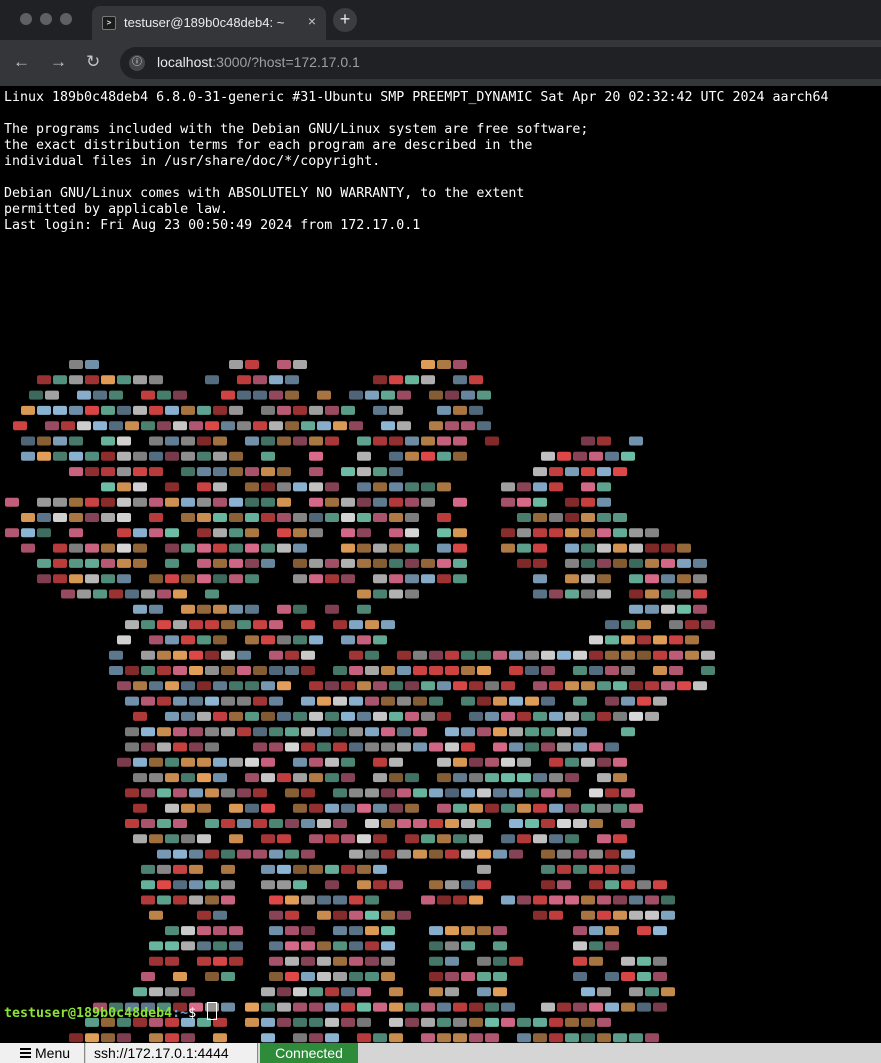 Image resolution: width=881 pixels, height=1063 pixels. I want to click on terminal-line: permitted by applicable law., so click(116, 209).